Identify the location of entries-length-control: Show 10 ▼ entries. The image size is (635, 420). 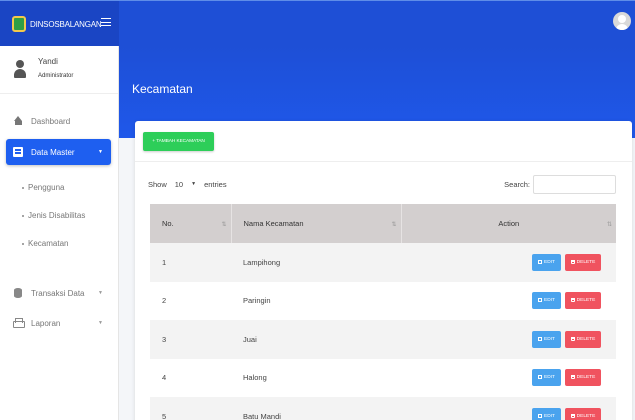
(187, 184).